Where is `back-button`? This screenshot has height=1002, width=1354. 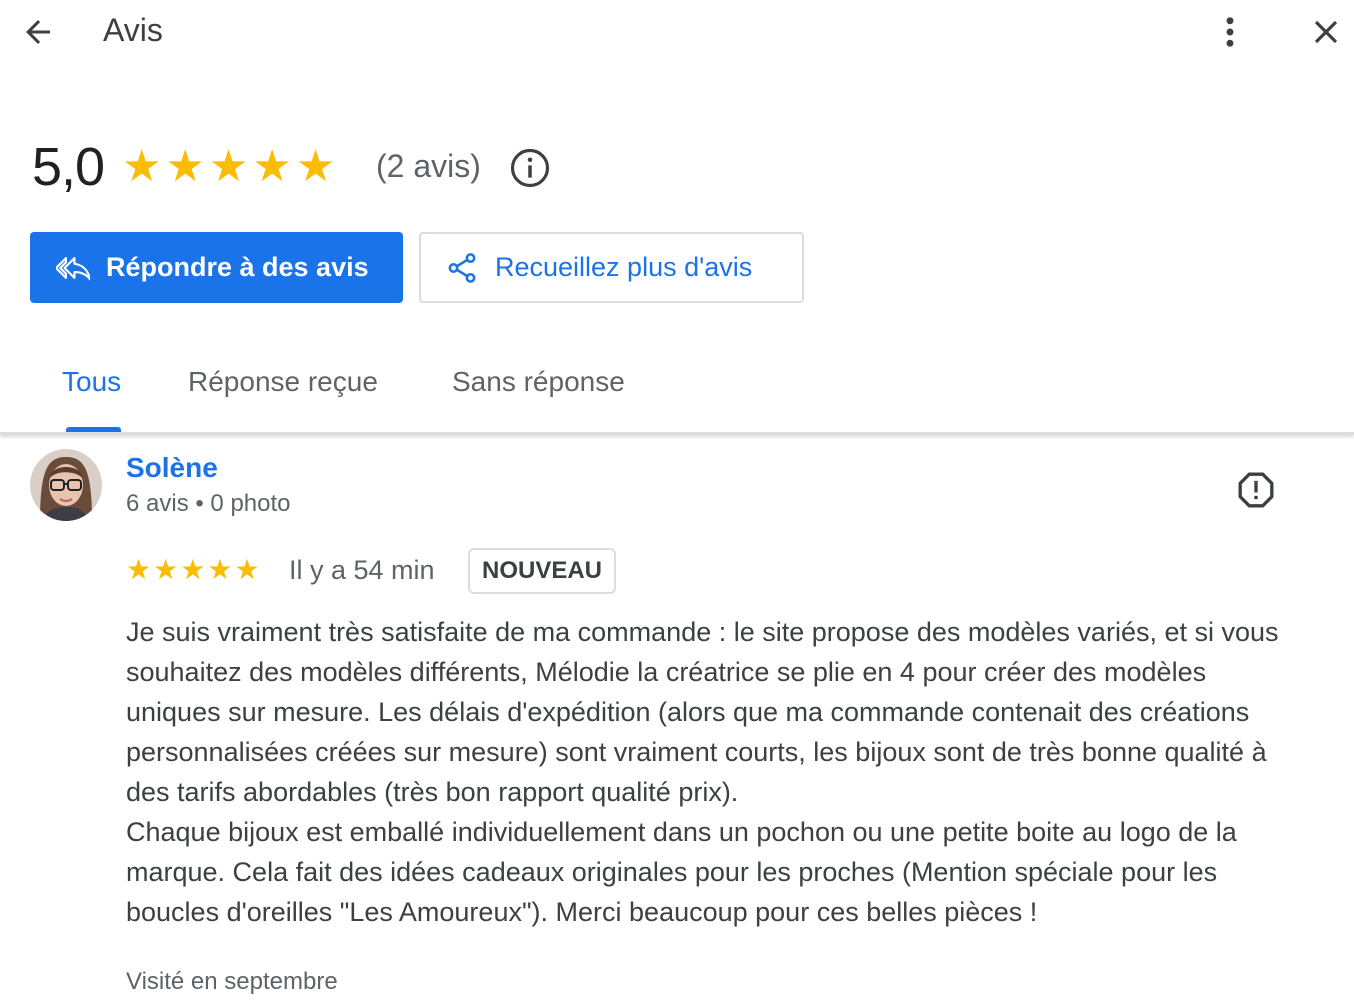
back-button is located at coordinates (38, 32).